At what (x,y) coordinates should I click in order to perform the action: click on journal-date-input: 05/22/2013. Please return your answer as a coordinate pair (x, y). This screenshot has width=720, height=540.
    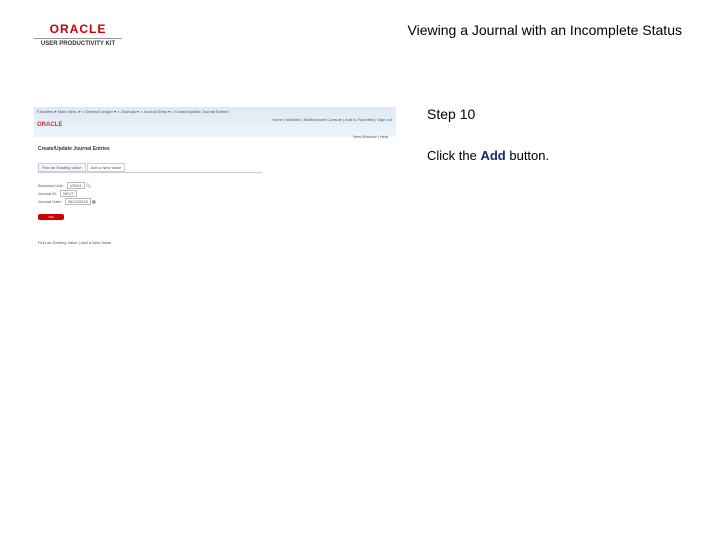
    Looking at the image, I should click on (77, 201).